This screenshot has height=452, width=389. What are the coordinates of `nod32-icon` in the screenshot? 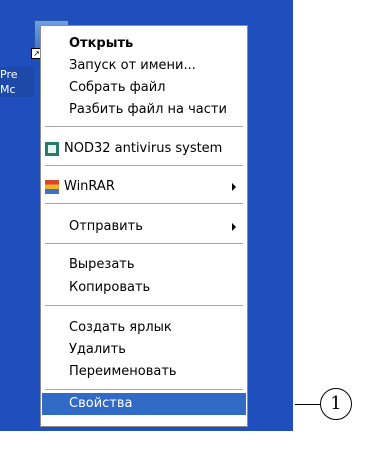 It's located at (52, 149).